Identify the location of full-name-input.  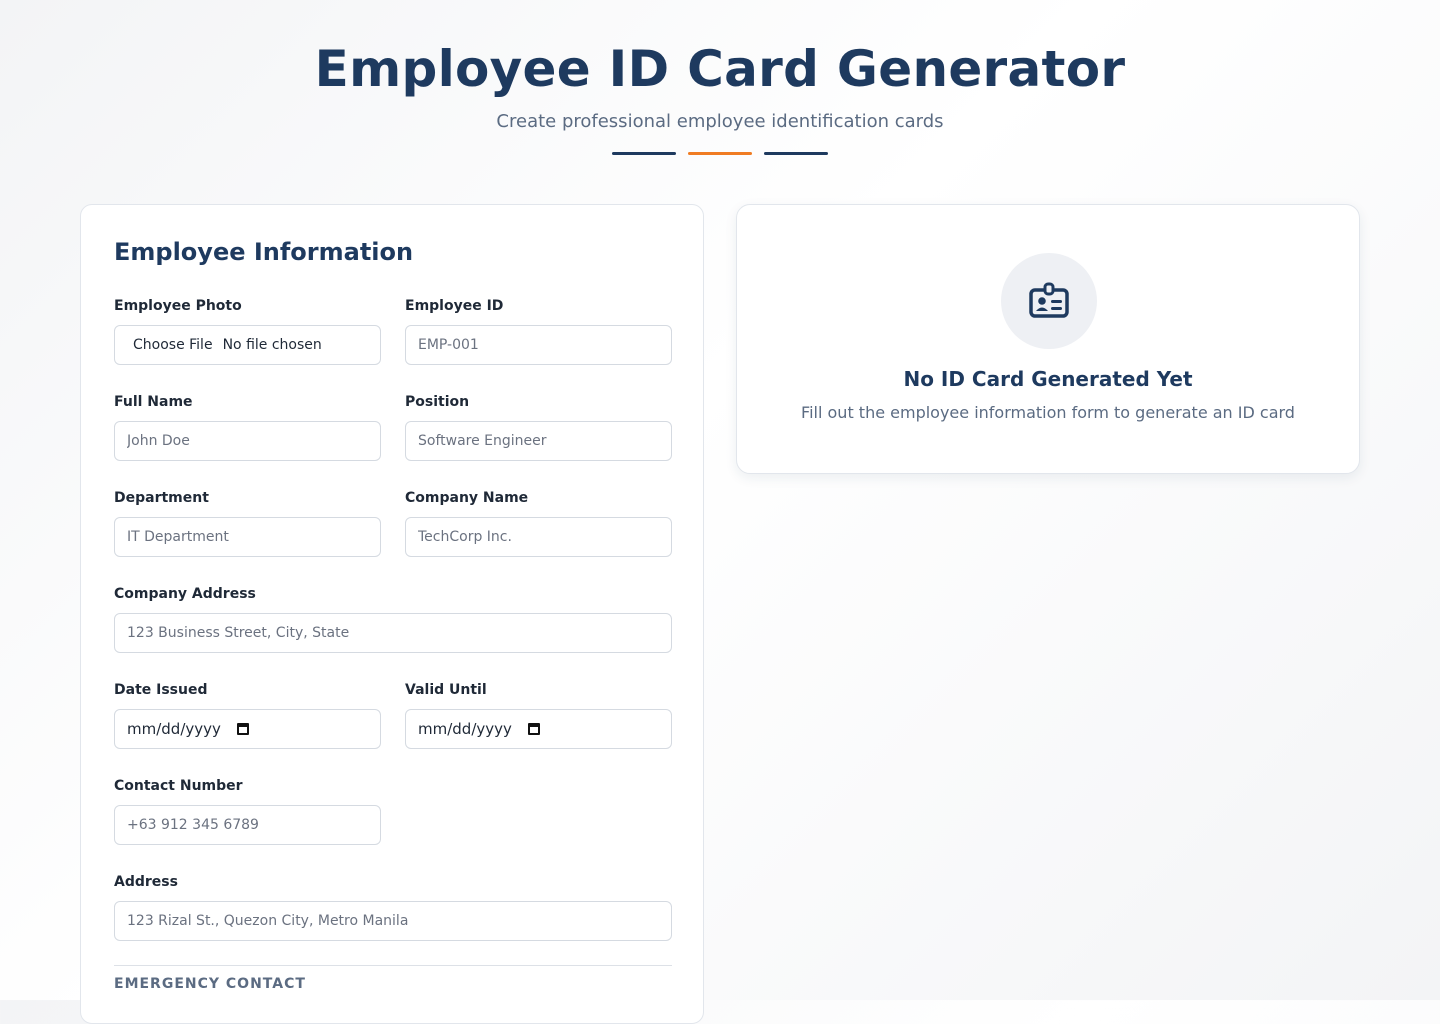
(247, 441).